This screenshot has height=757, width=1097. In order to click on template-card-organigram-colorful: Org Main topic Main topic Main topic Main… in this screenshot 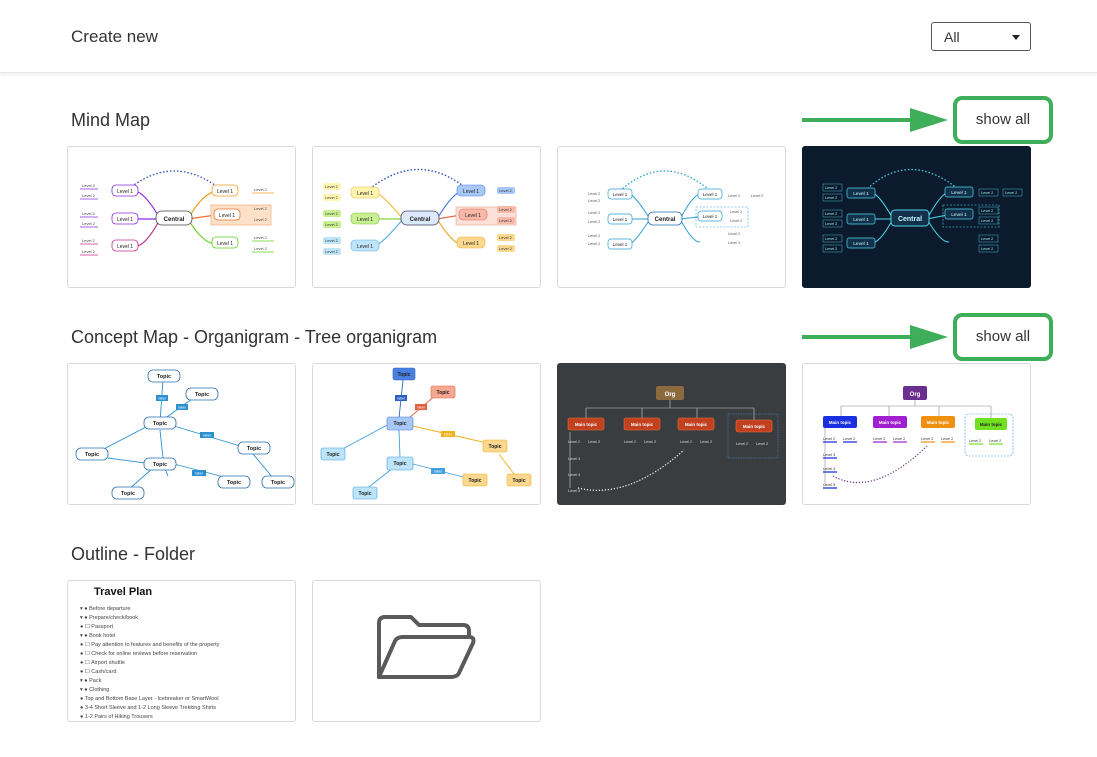, I will do `click(916, 434)`.